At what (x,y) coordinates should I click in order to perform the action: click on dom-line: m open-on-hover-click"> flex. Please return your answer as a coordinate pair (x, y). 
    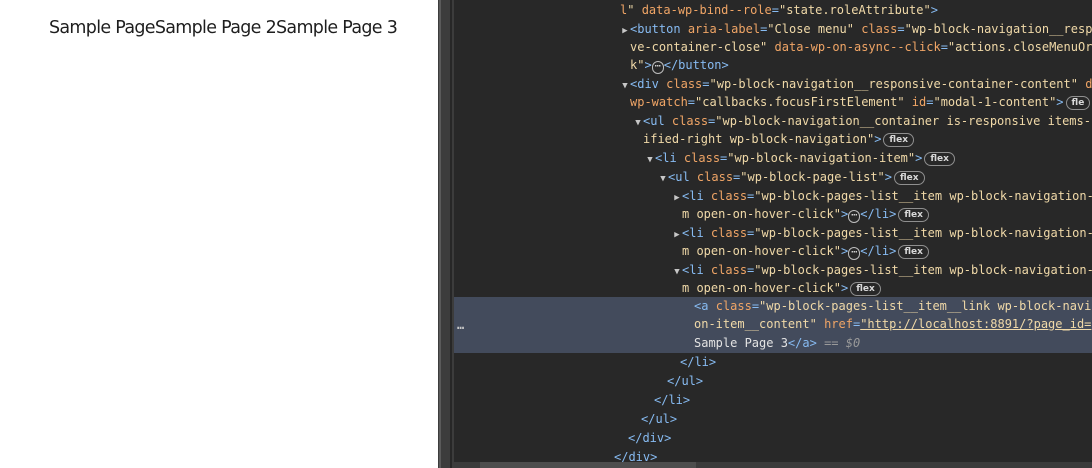
    Looking at the image, I should click on (781, 288).